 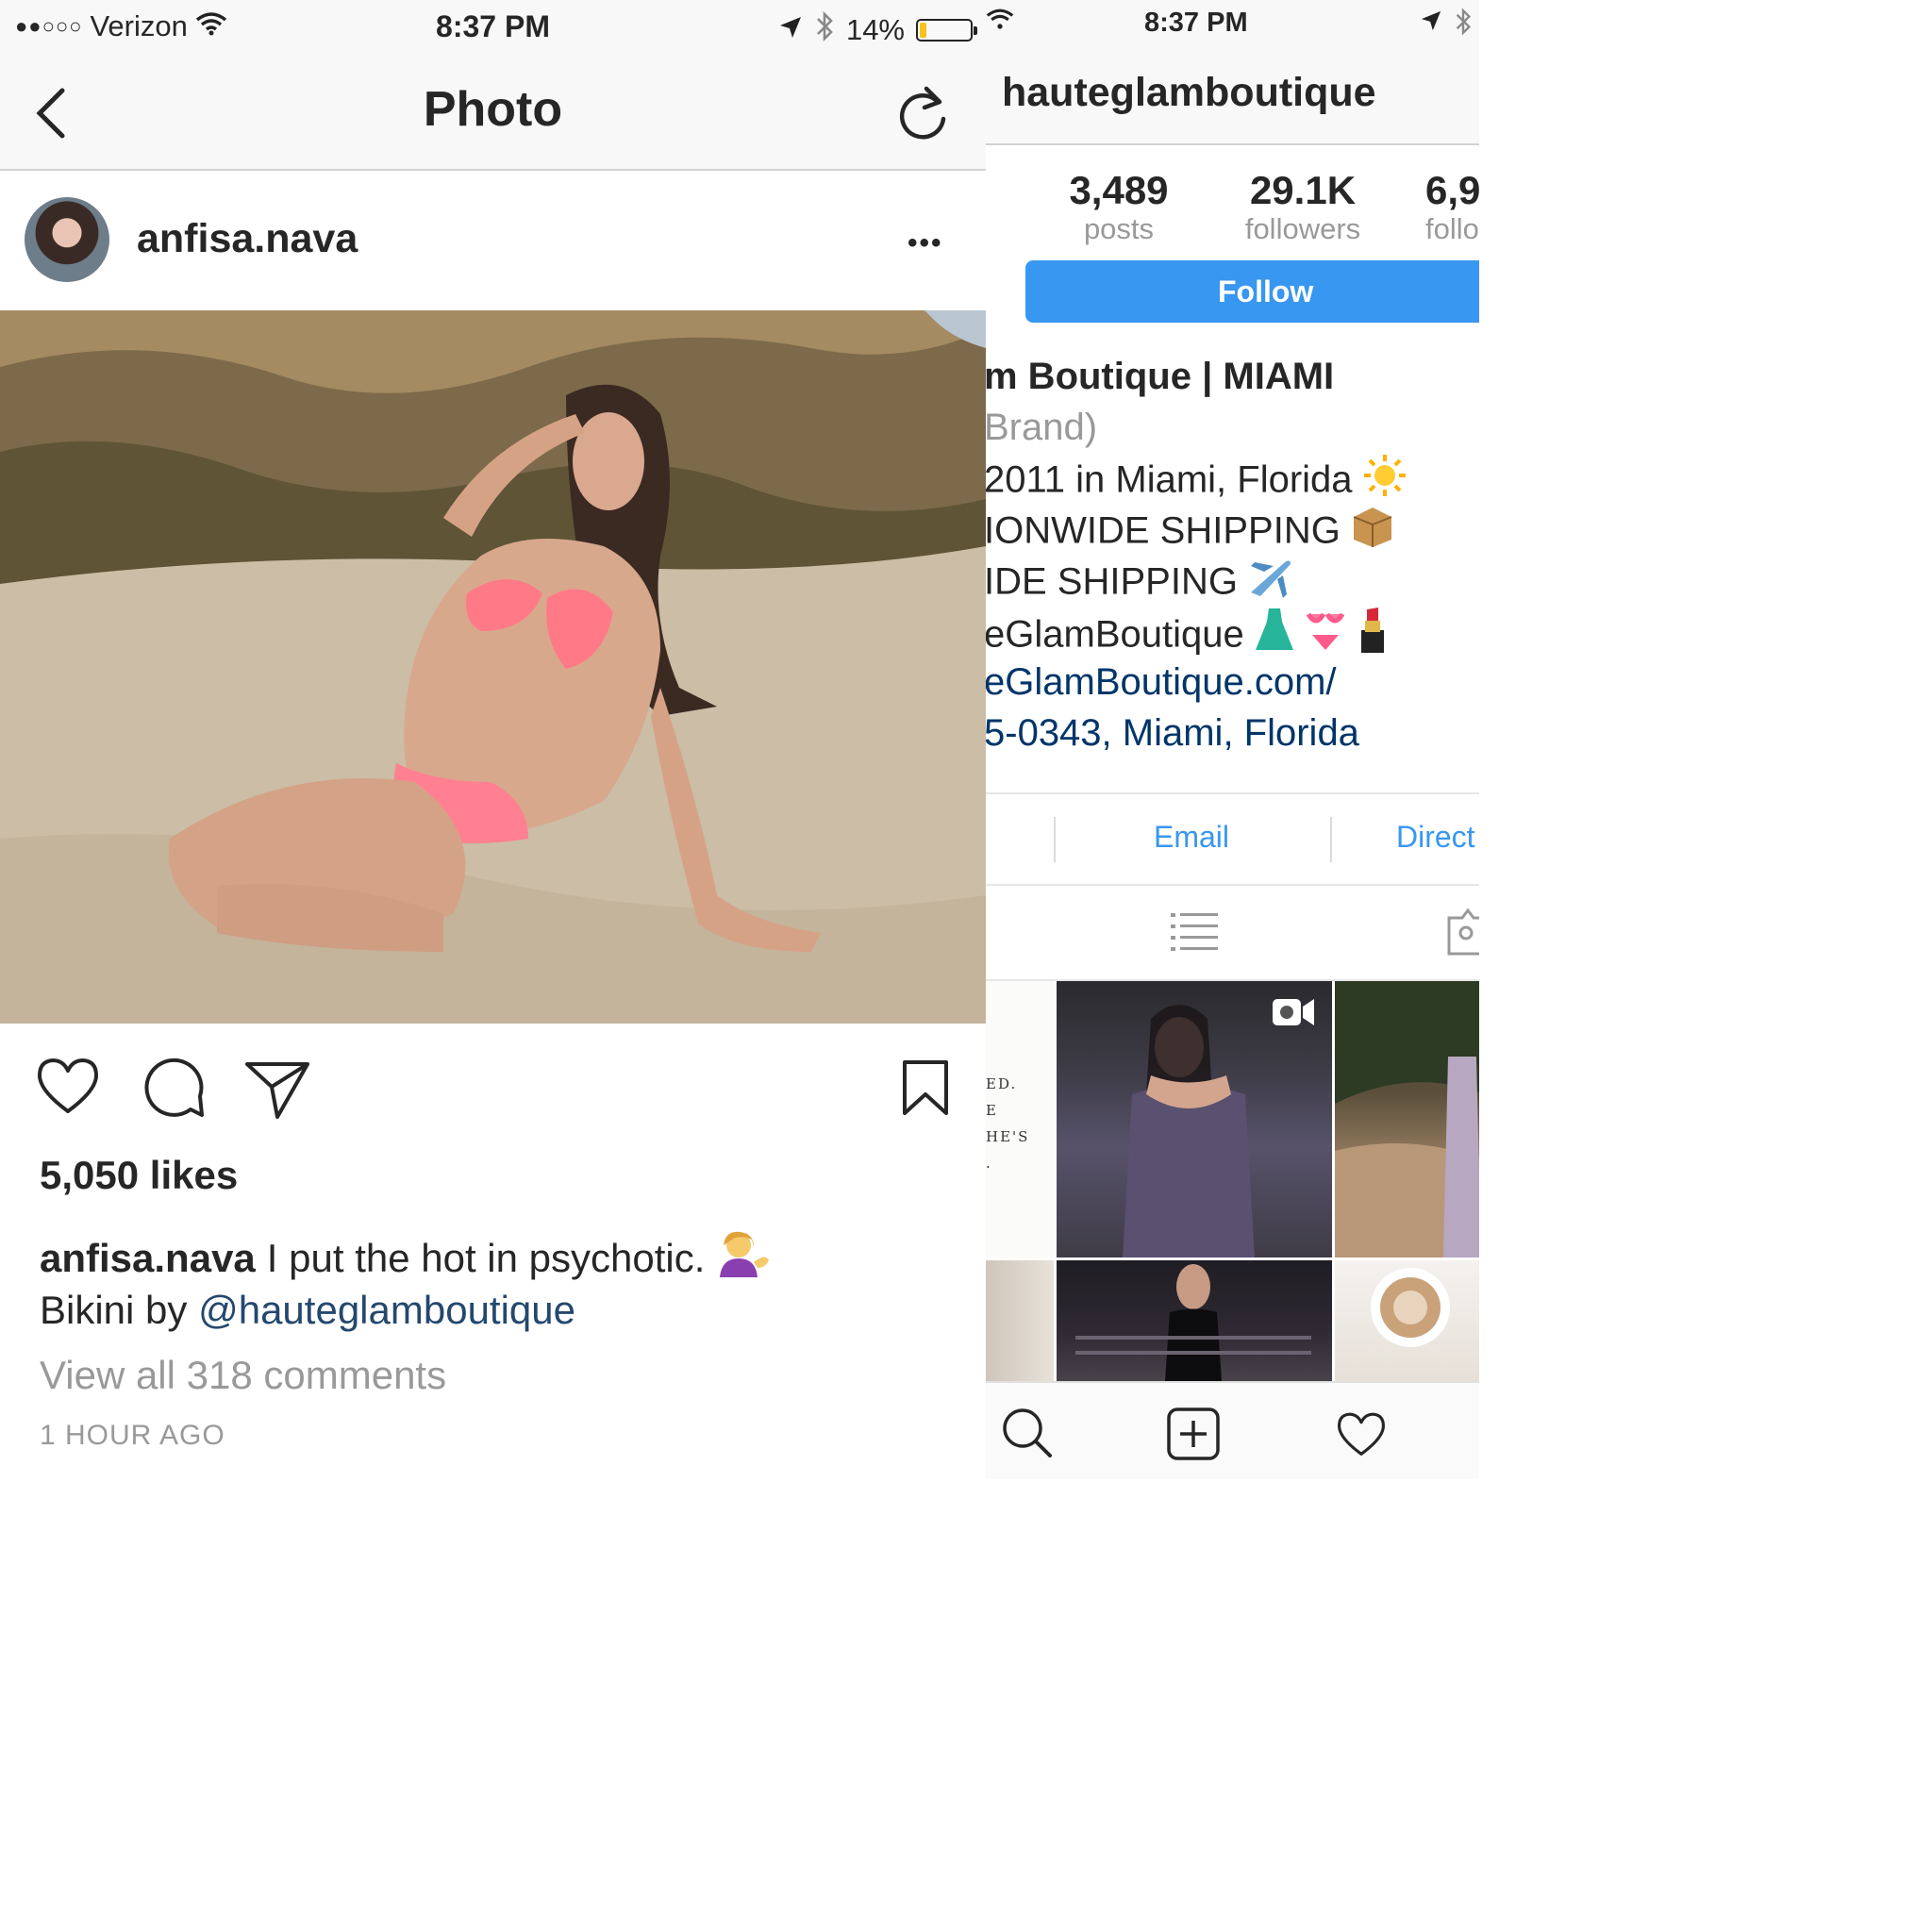 I want to click on post-author: anfisa.nava, so click(x=247, y=239).